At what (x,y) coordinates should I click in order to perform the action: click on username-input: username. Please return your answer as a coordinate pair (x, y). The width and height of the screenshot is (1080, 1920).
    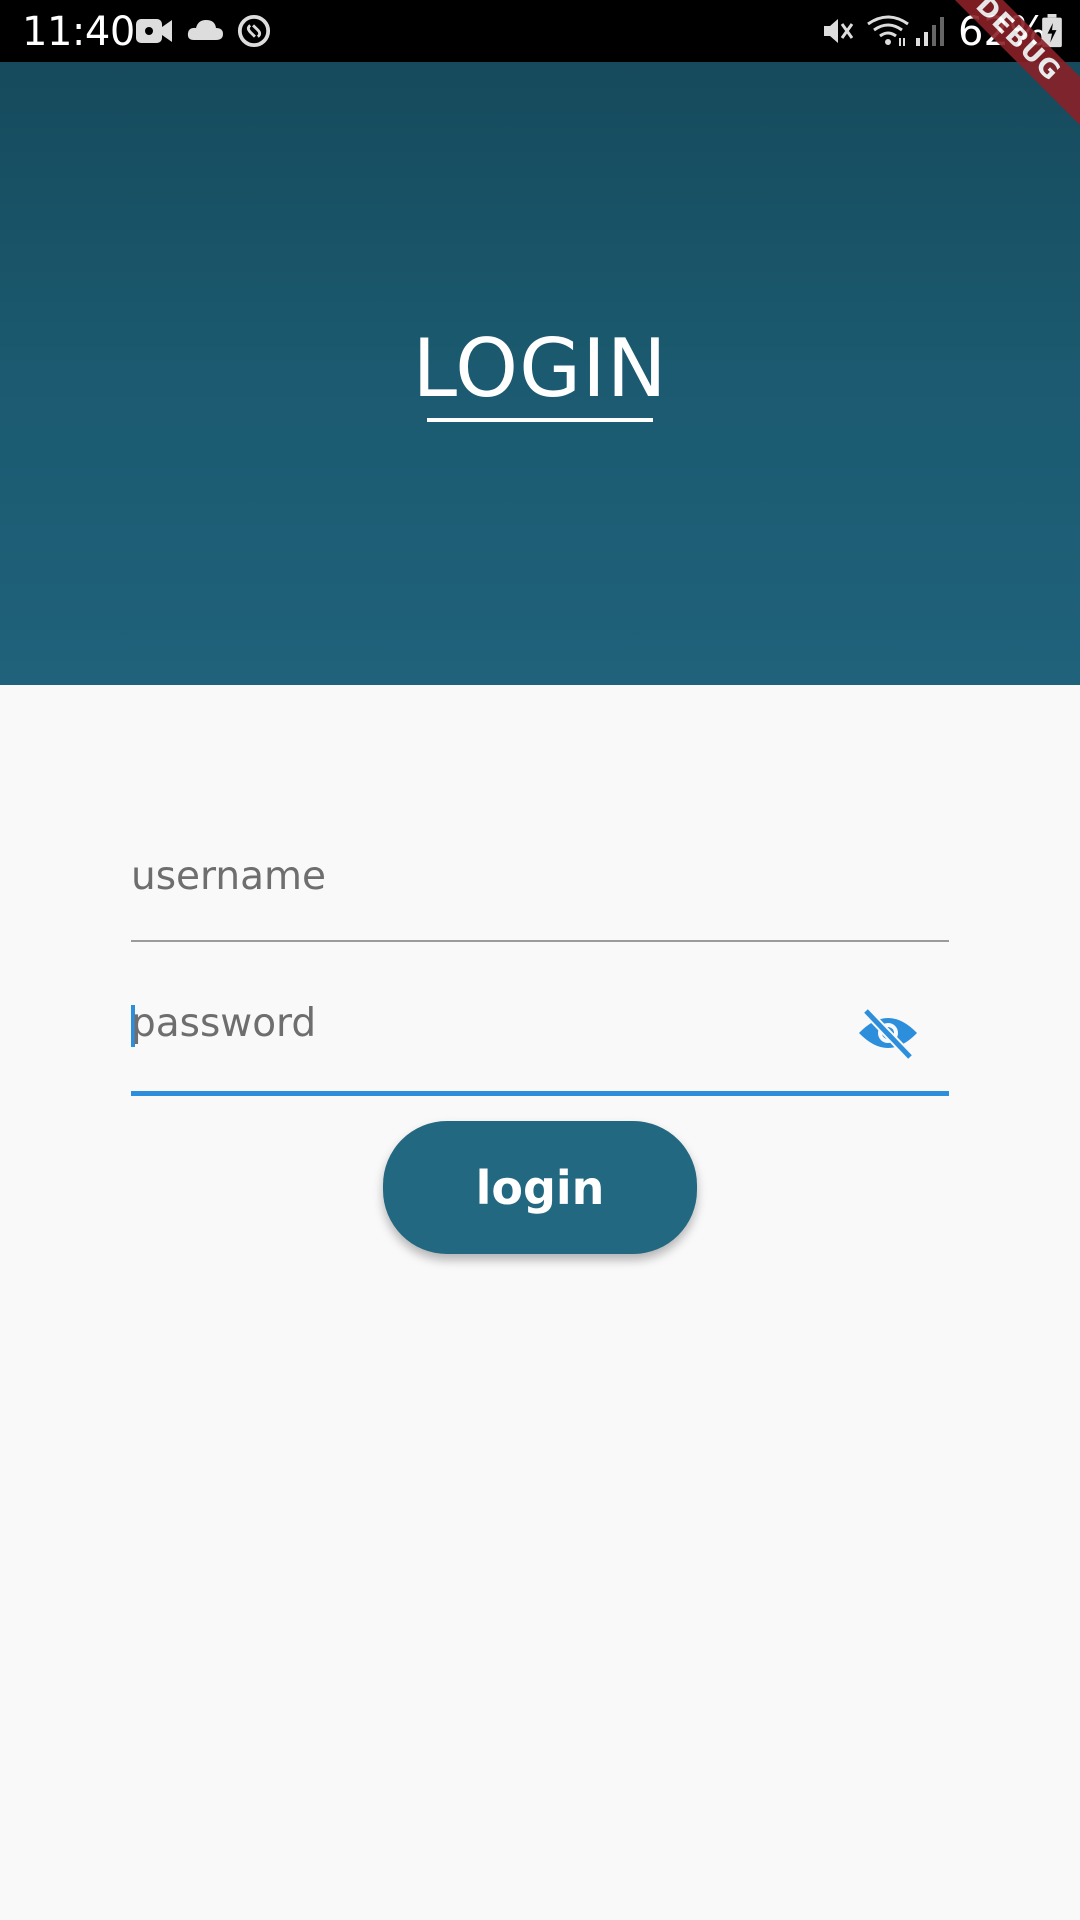
    Looking at the image, I should click on (228, 876).